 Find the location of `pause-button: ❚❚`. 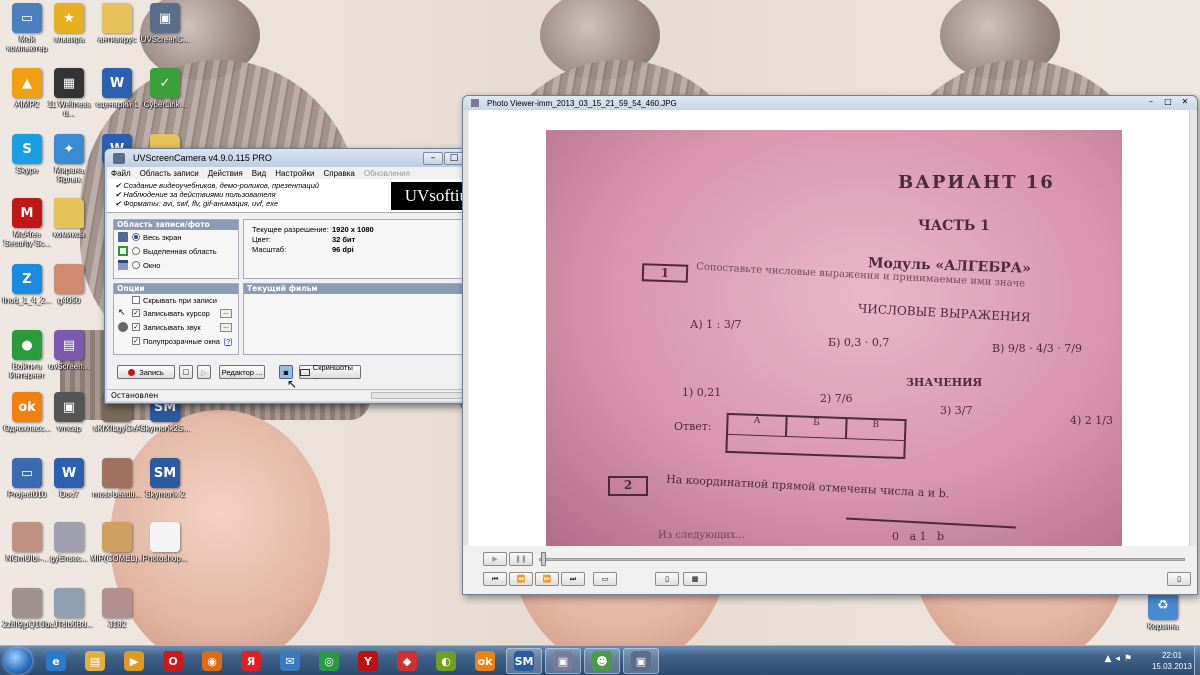

pause-button: ❚❚ is located at coordinates (521, 559).